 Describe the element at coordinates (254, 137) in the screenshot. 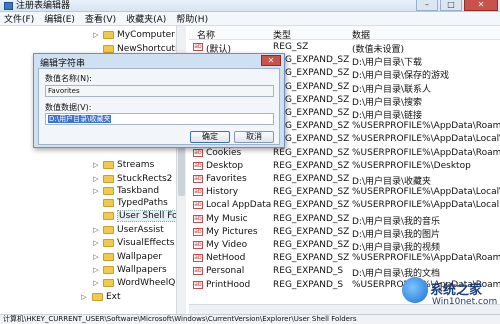

I see `cancel-button: 取消` at that location.